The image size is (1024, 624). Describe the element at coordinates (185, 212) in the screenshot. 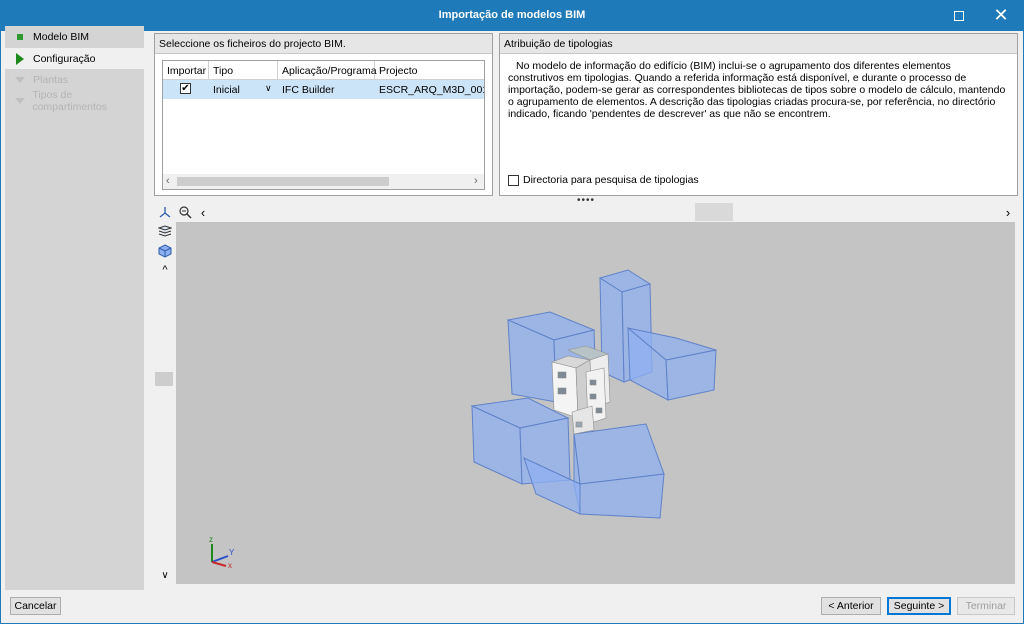

I see `zoom-icon` at that location.